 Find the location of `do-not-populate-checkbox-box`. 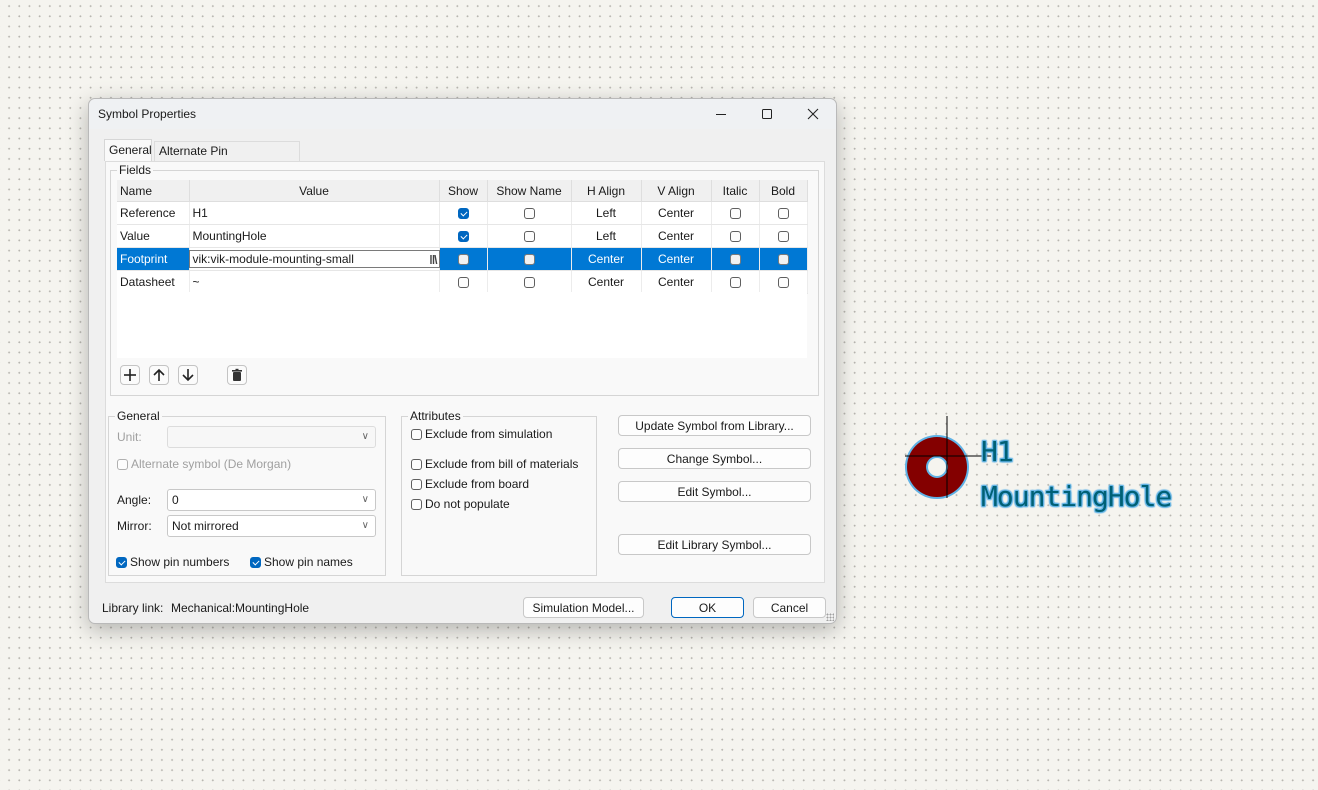

do-not-populate-checkbox-box is located at coordinates (416, 504).